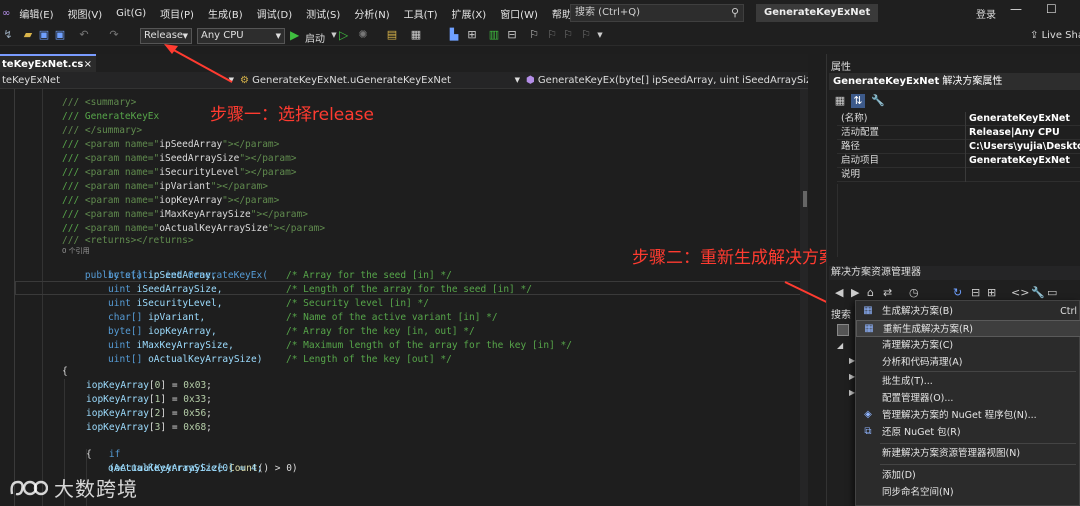 The image size is (1080, 506). I want to click on context-menu-item: ▦ 生成解决方案(B) Ctrl, so click(968, 311).